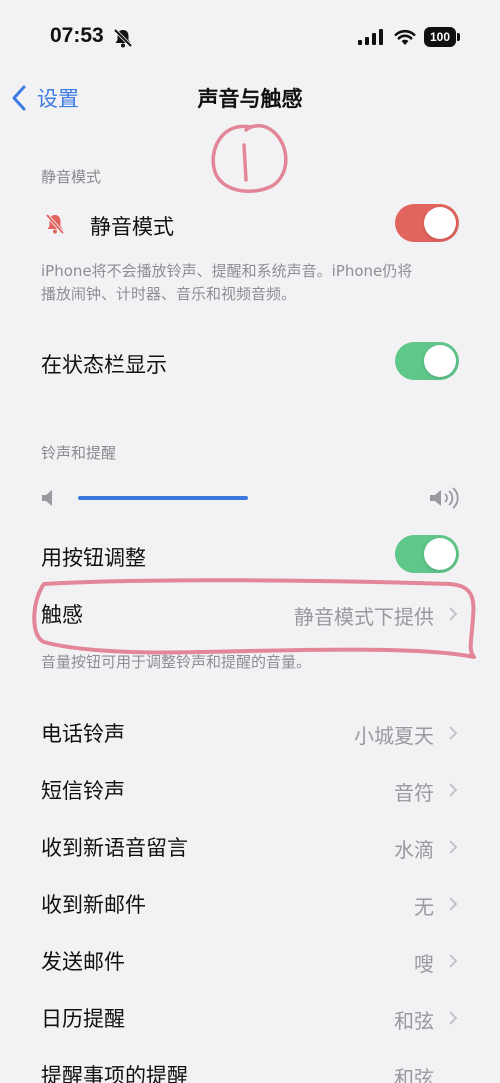  Describe the element at coordinates (83, 962) in the screenshot. I see `list-item-label: 发送邮件` at that location.